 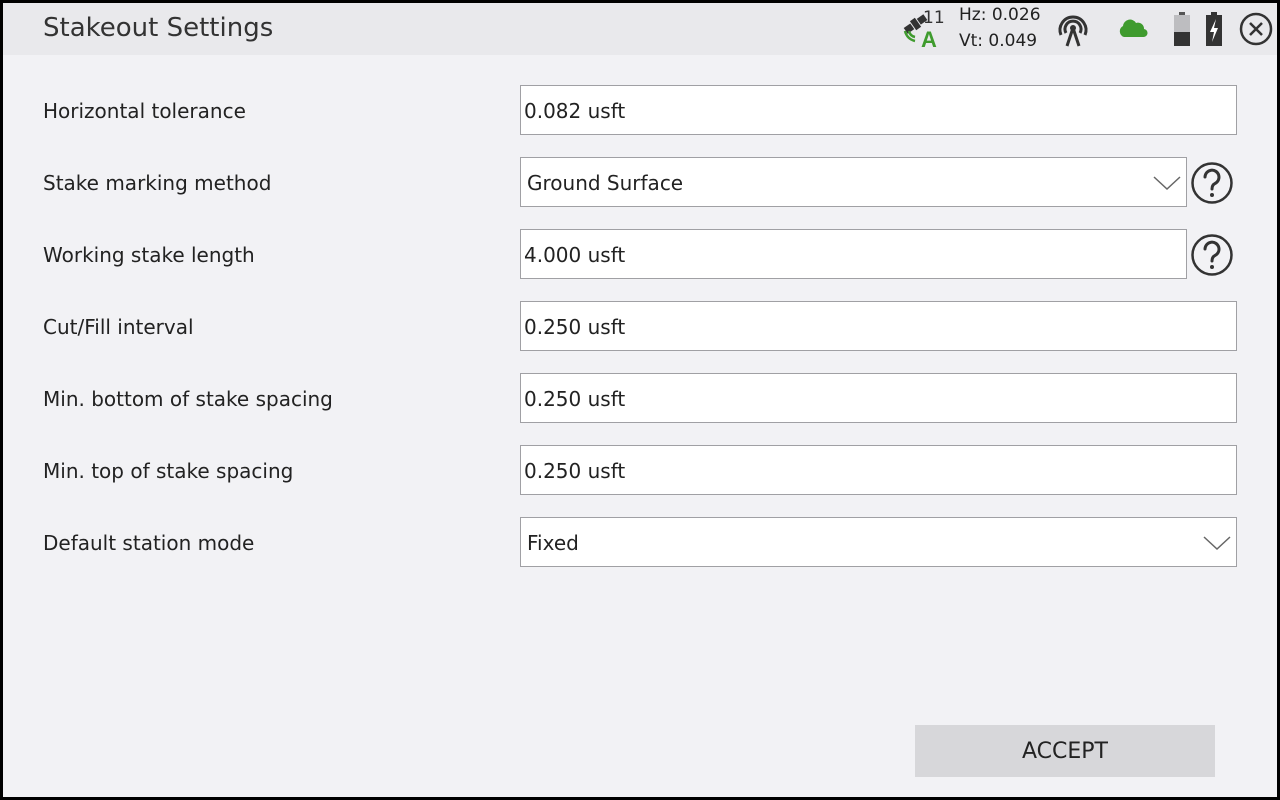 I want to click on satellite-count: 11, so click(x=934, y=18).